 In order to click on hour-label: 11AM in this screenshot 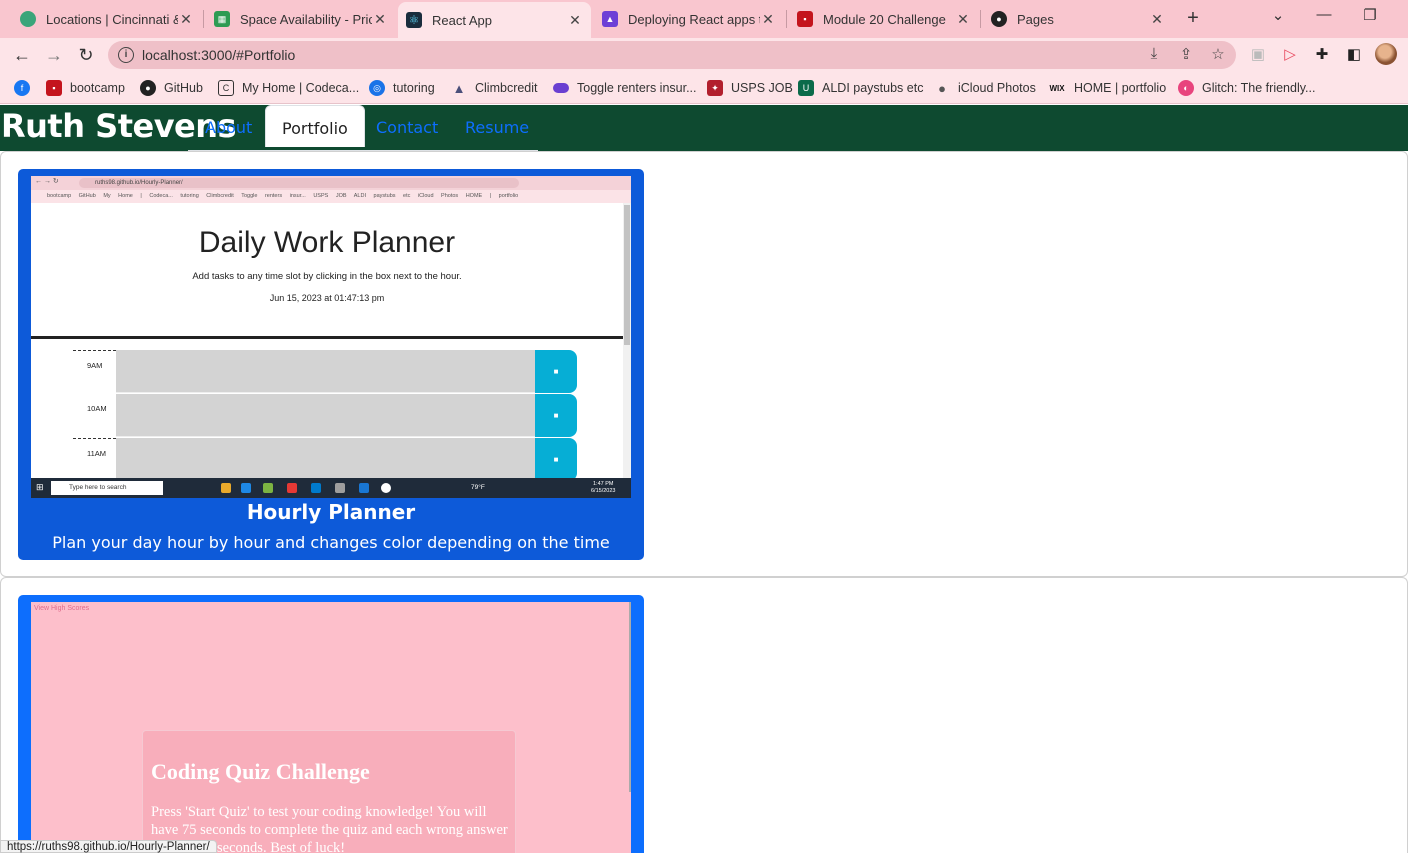, I will do `click(94, 460)`.